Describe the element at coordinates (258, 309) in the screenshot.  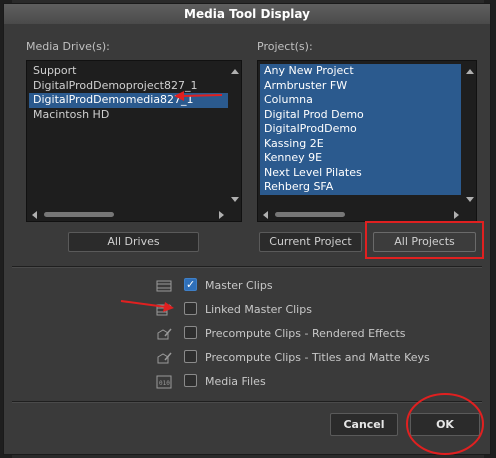
I see `option-label: Linked Master Clips` at that location.